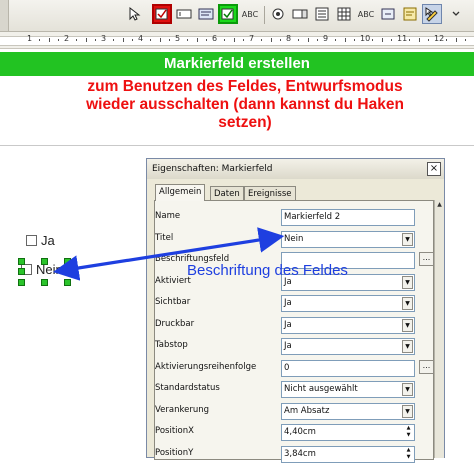  What do you see at coordinates (30, 38) in the screenshot?
I see `ruler-number: 1` at bounding box center [30, 38].